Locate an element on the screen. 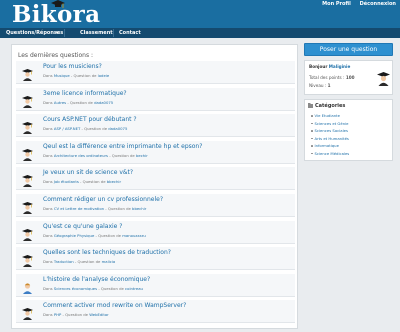 This screenshot has height=332, width=400. question-meta: Dans PHP - Question de WebEditor is located at coordinates (76, 314).